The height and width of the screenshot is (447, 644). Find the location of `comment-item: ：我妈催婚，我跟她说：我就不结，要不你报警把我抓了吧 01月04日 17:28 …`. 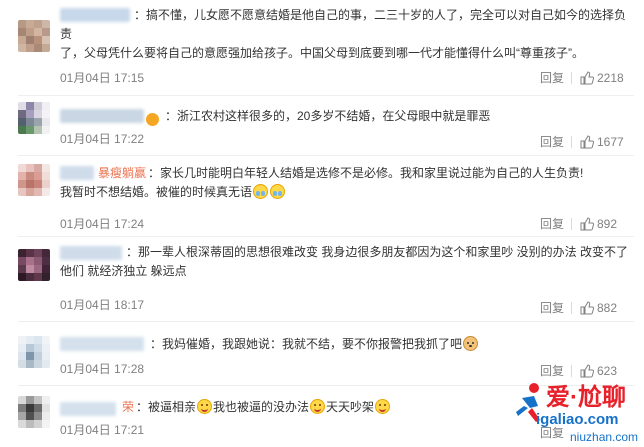

comment-item: ：我妈催婚，我跟她说：我就不结，要不你报警把我抓了吧 01月04日 17:28 … is located at coordinates (322, 354).